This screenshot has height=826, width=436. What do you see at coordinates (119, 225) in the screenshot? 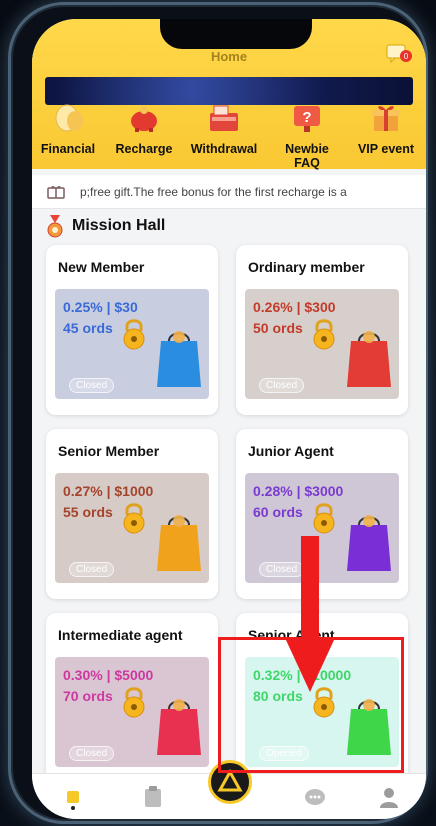
I see `mission-hall-title: Mission Hall` at bounding box center [119, 225].